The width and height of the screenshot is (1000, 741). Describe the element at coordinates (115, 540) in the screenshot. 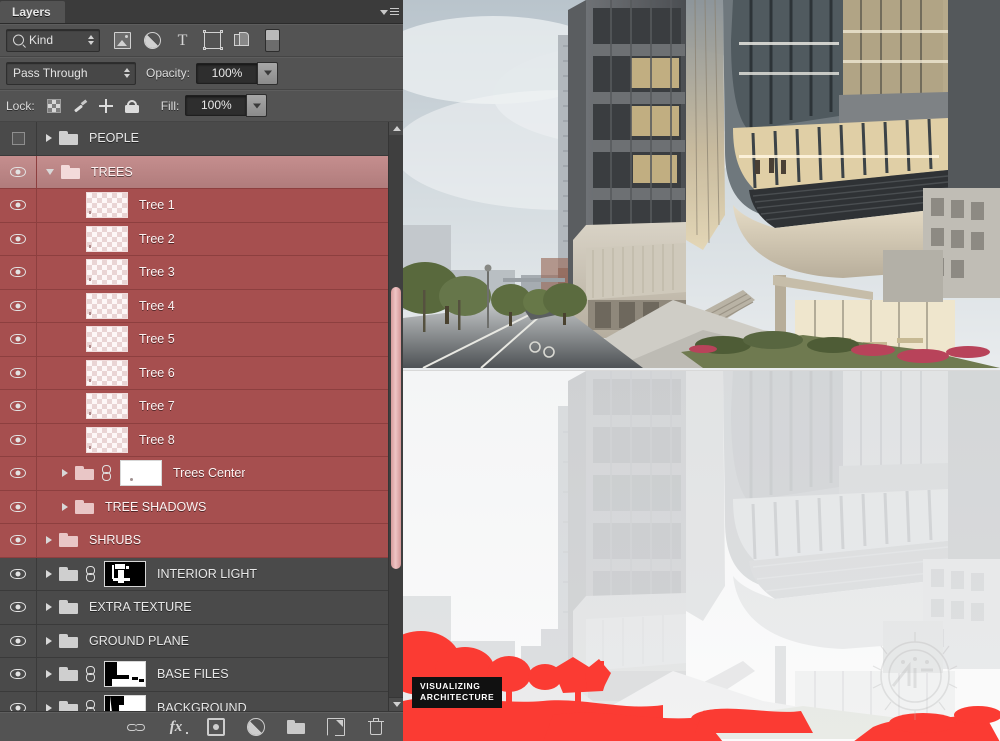

I see `layer-name: SHRUBS` at that location.